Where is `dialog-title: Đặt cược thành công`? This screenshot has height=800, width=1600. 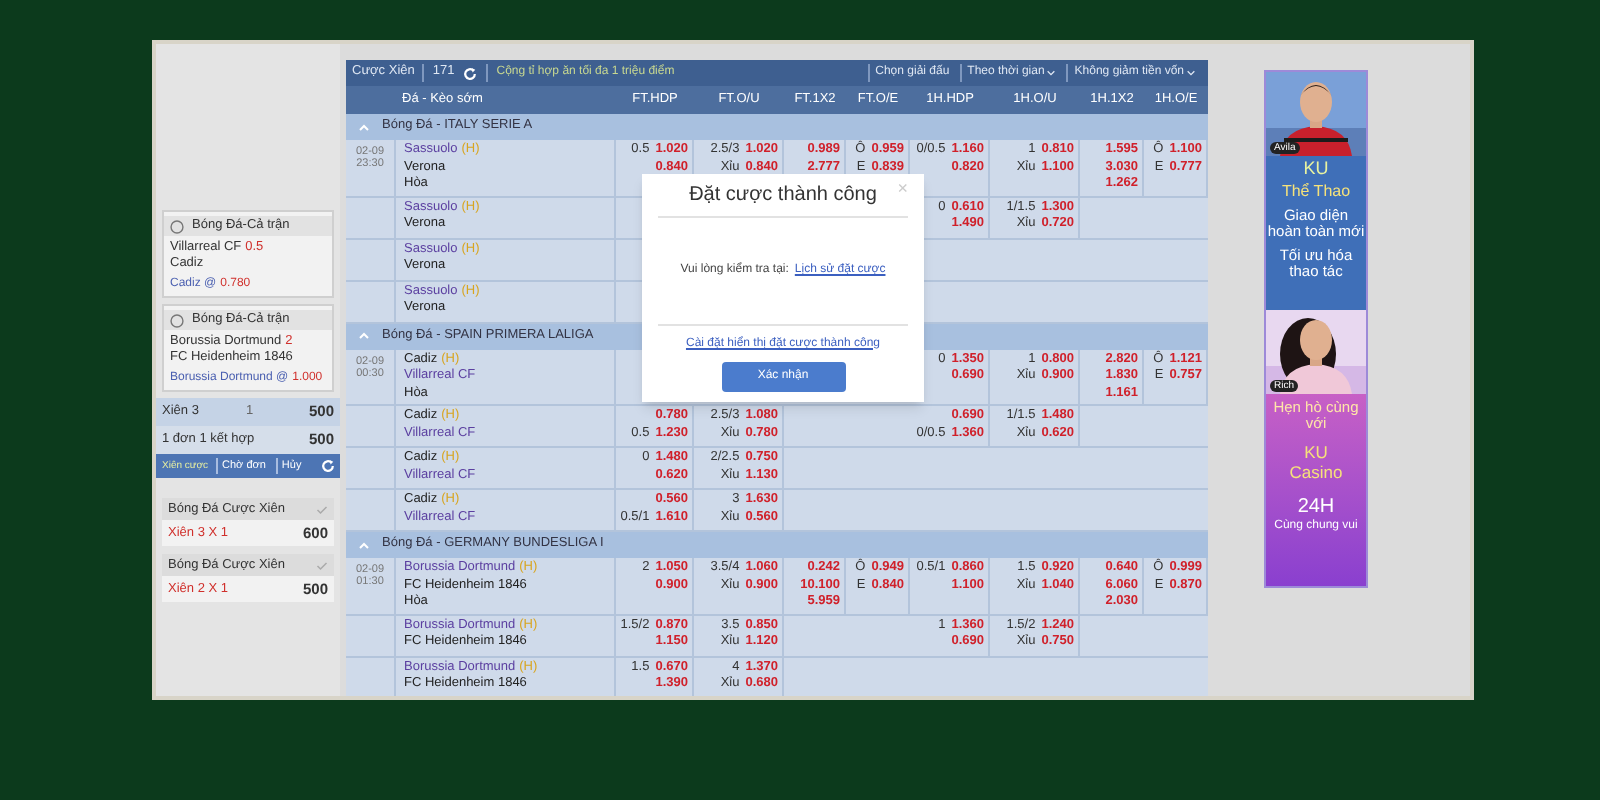 dialog-title: Đặt cược thành công is located at coordinates (783, 196).